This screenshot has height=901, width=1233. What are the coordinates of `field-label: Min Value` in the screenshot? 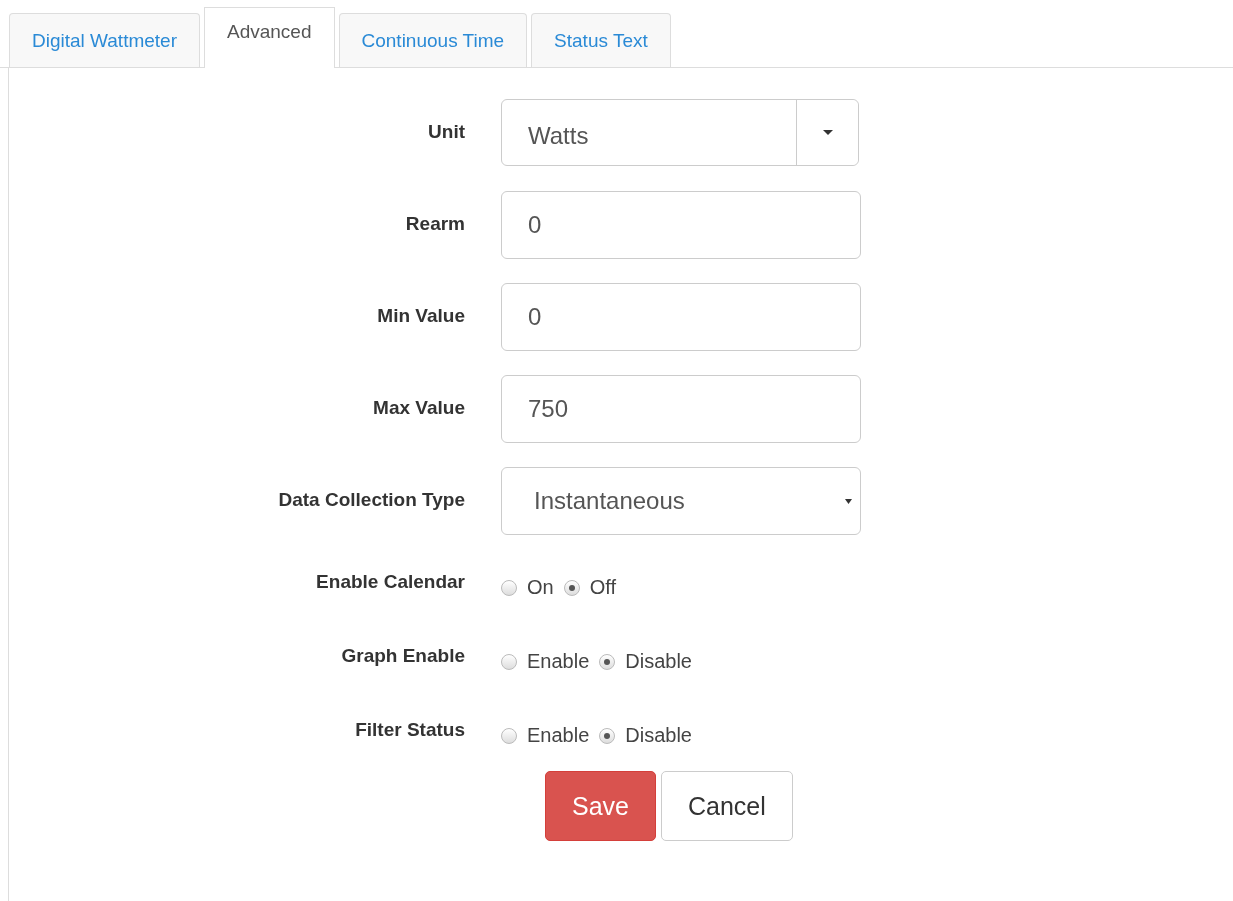 It's located at (421, 315).